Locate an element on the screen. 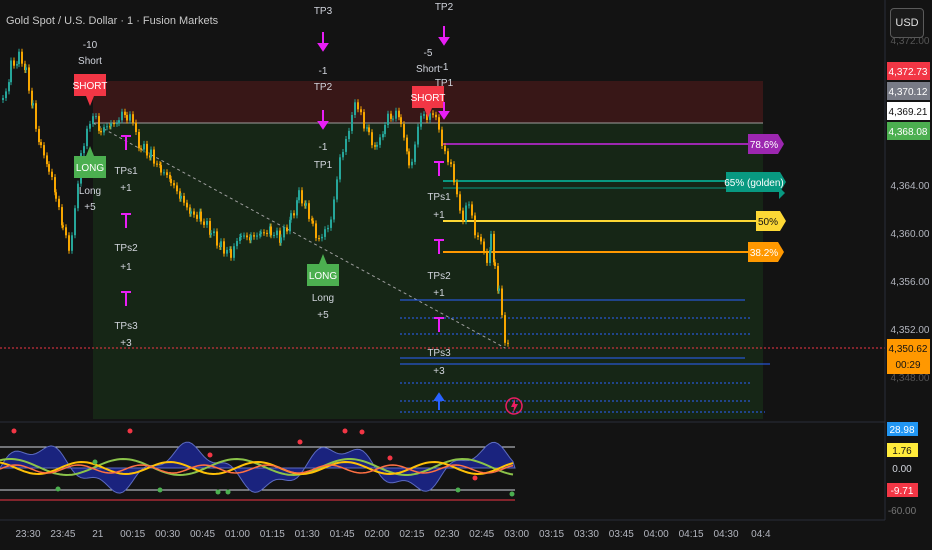  tp-value: +3 is located at coordinates (126, 343).